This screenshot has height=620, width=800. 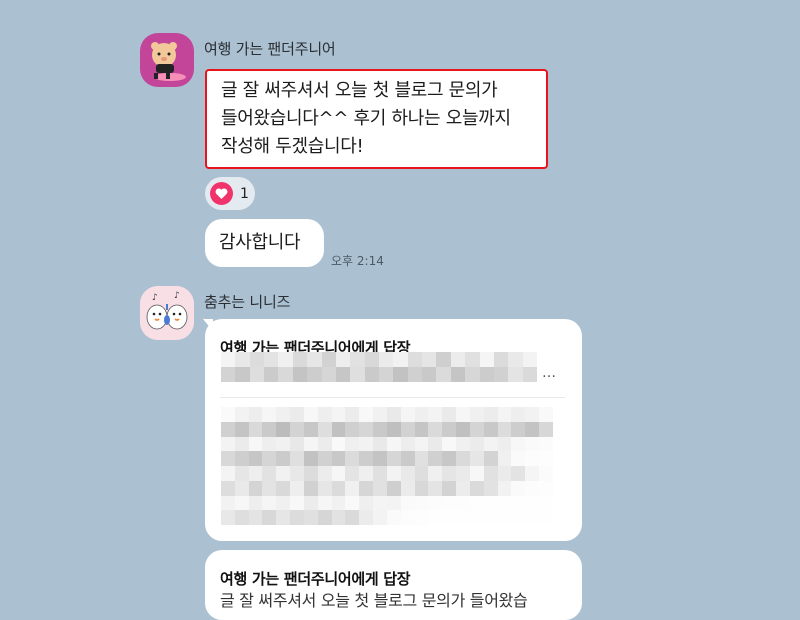 I want to click on sender-name: 여행 가는 팬더주니어, so click(x=270, y=49).